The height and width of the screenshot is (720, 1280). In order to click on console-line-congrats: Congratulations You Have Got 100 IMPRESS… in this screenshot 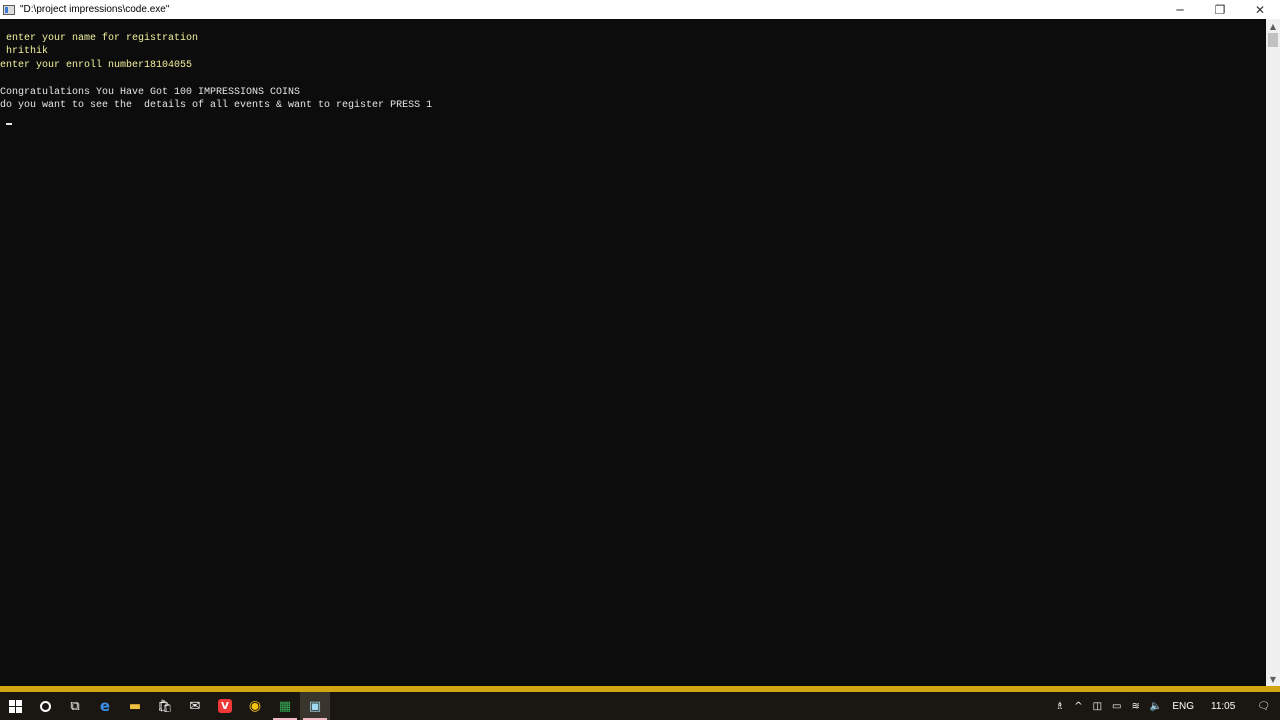, I will do `click(150, 92)`.